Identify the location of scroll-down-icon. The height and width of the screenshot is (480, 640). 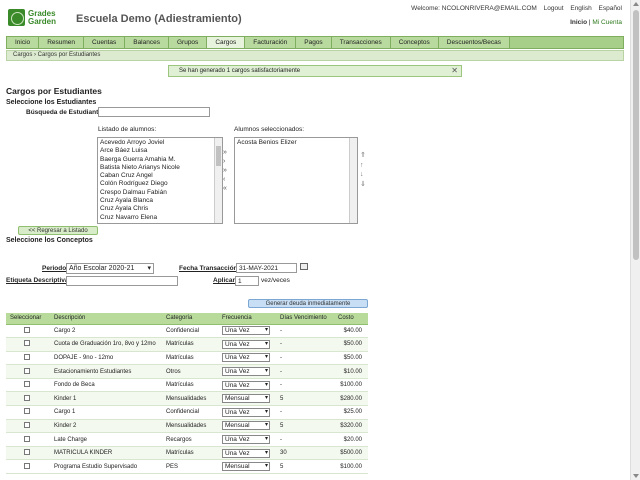
(636, 476).